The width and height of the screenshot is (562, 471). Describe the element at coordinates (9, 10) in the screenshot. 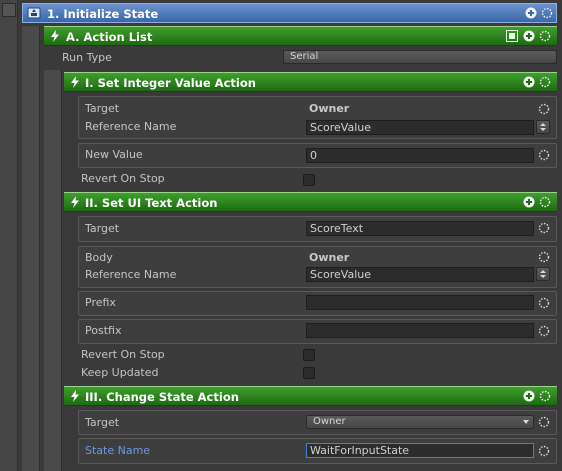

I see `foldout-handle` at that location.